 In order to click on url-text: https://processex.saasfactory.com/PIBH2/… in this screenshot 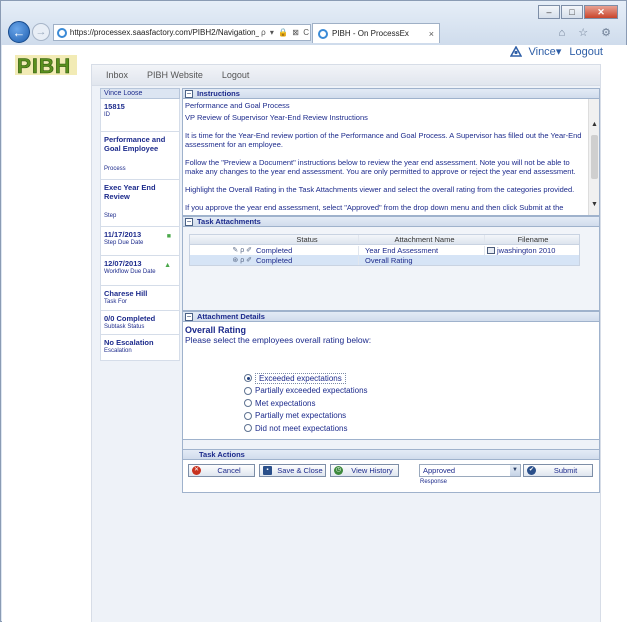, I will do `click(164, 32)`.